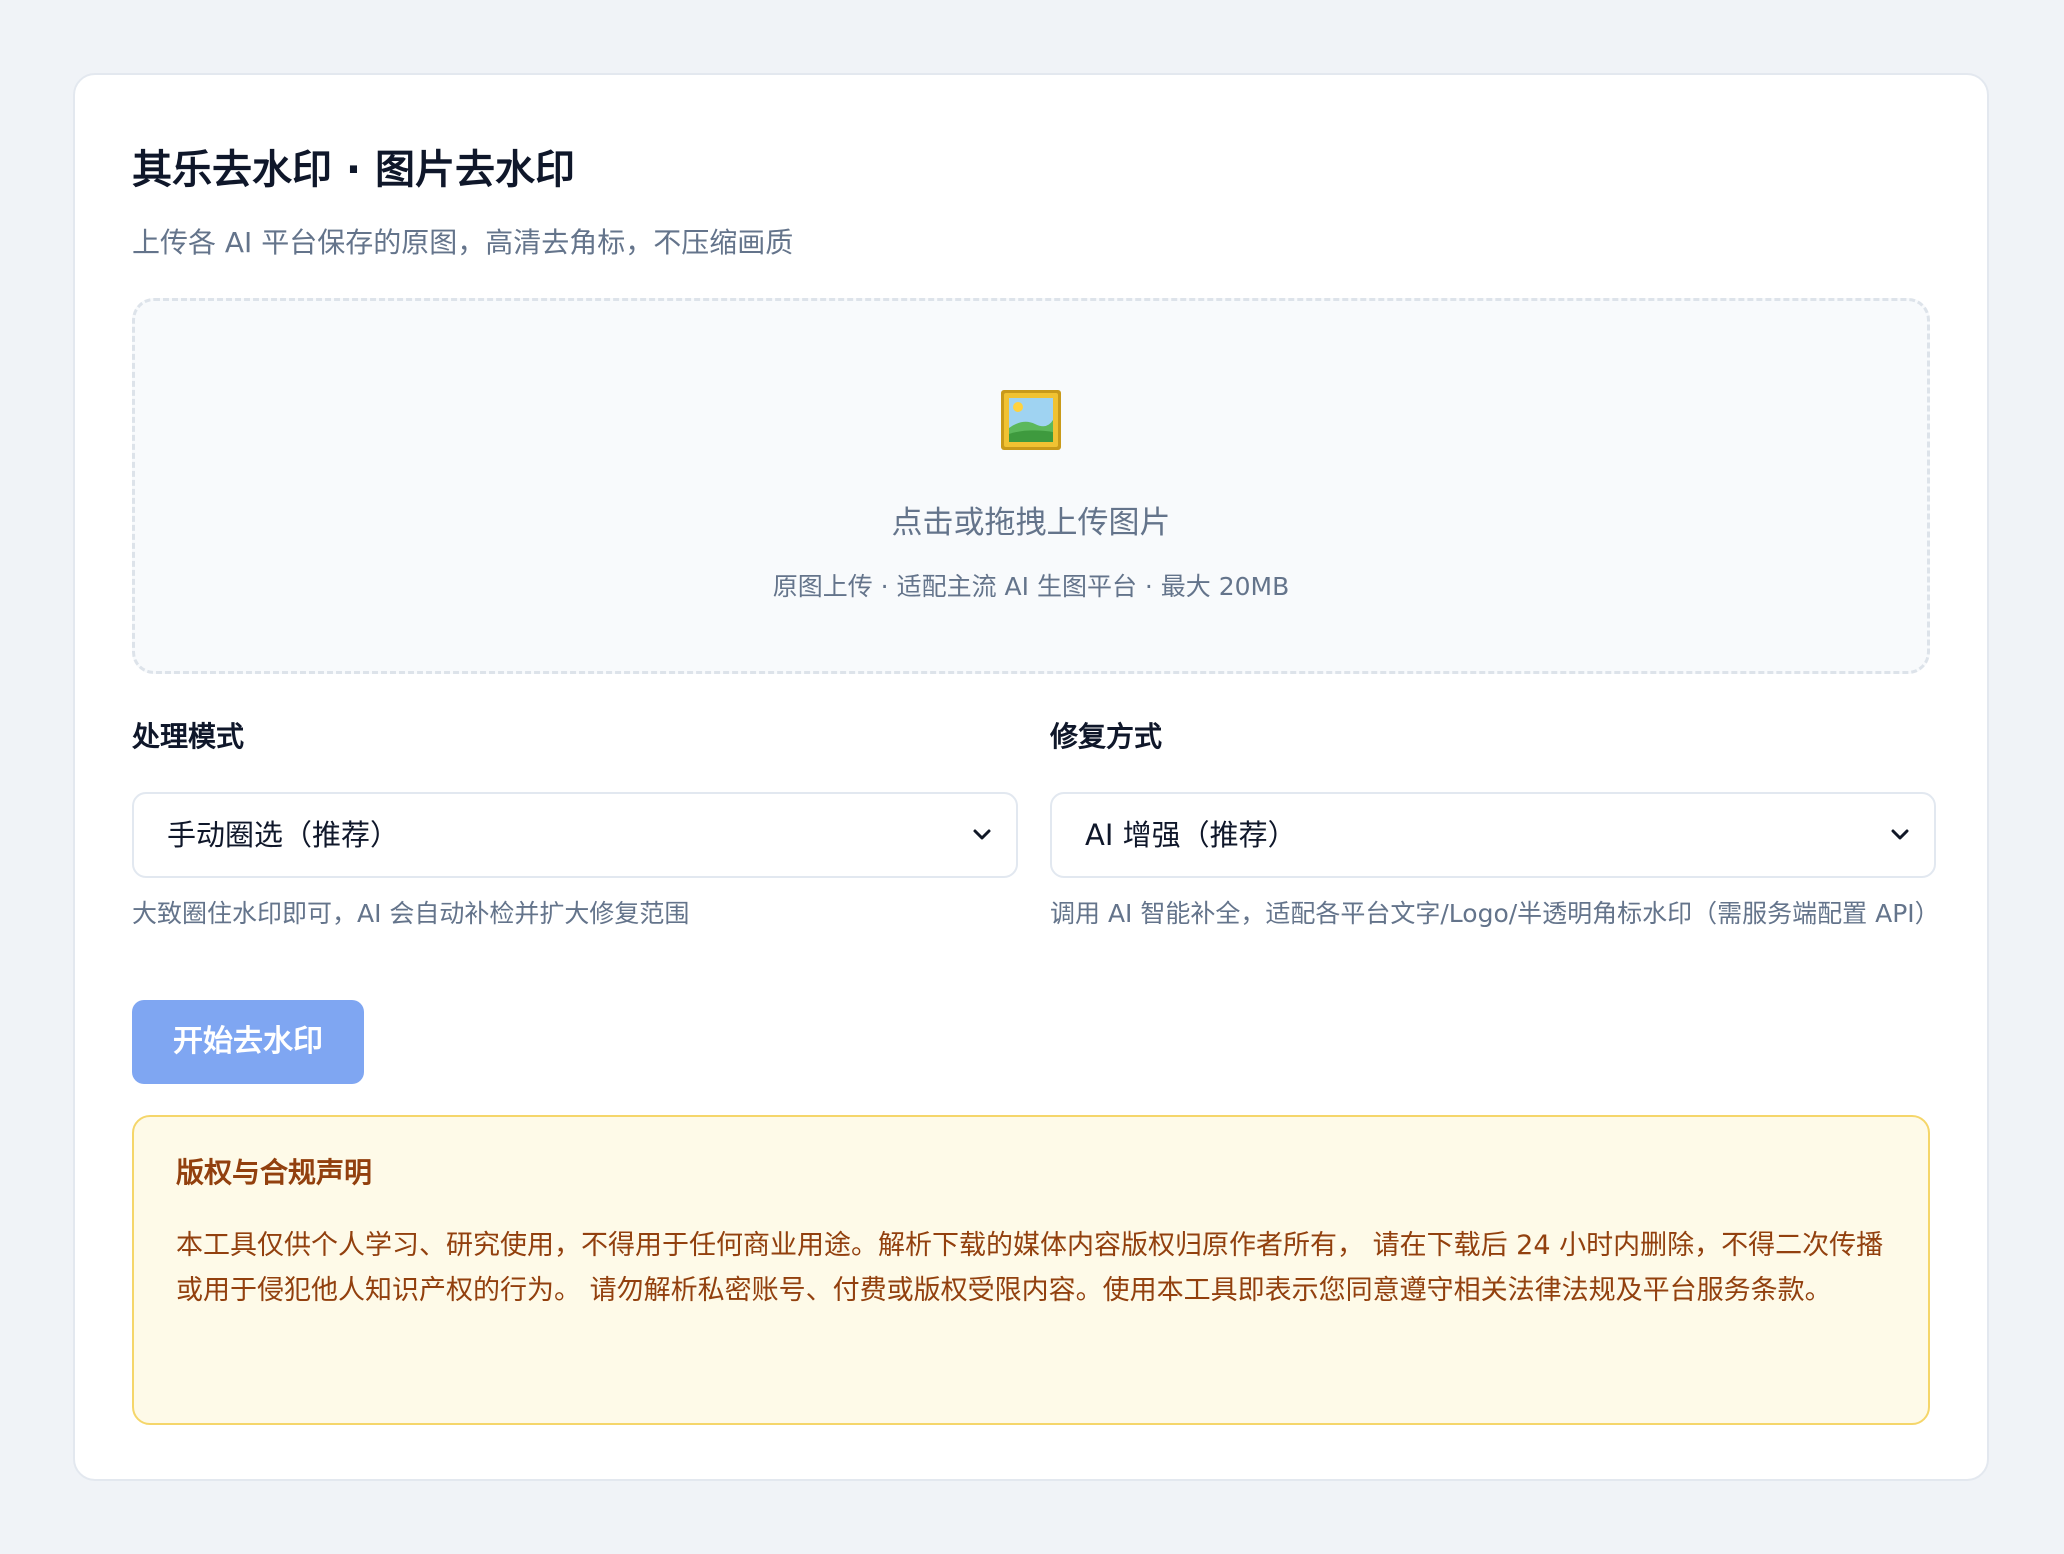 The height and width of the screenshot is (1554, 2064). Describe the element at coordinates (463, 242) in the screenshot. I see `page-subtitle: 上传各 AI 平台保存的原图，高清去角标，不压缩画质` at that location.